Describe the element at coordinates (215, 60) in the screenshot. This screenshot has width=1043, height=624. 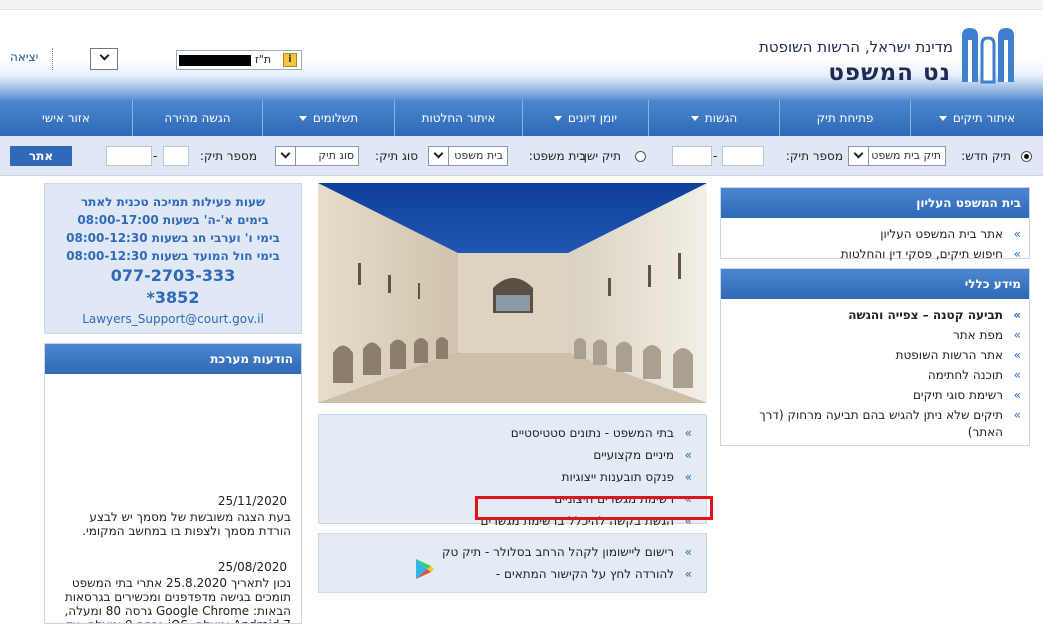
I see `redacted-user-id` at that location.